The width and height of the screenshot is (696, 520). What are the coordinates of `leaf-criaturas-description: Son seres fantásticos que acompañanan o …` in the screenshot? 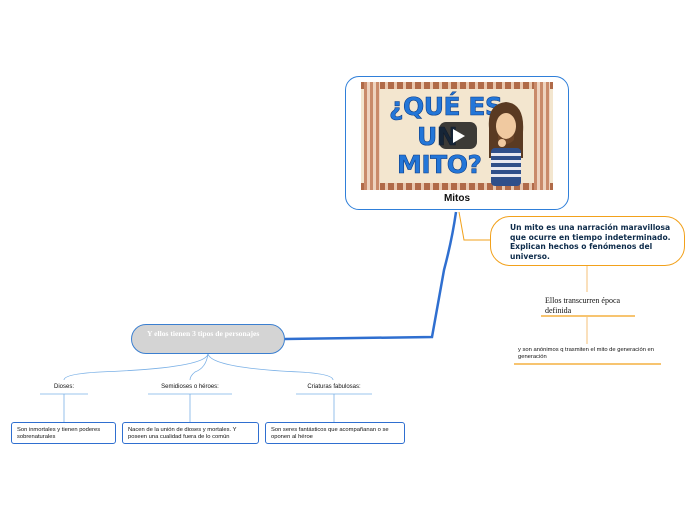 It's located at (335, 433).